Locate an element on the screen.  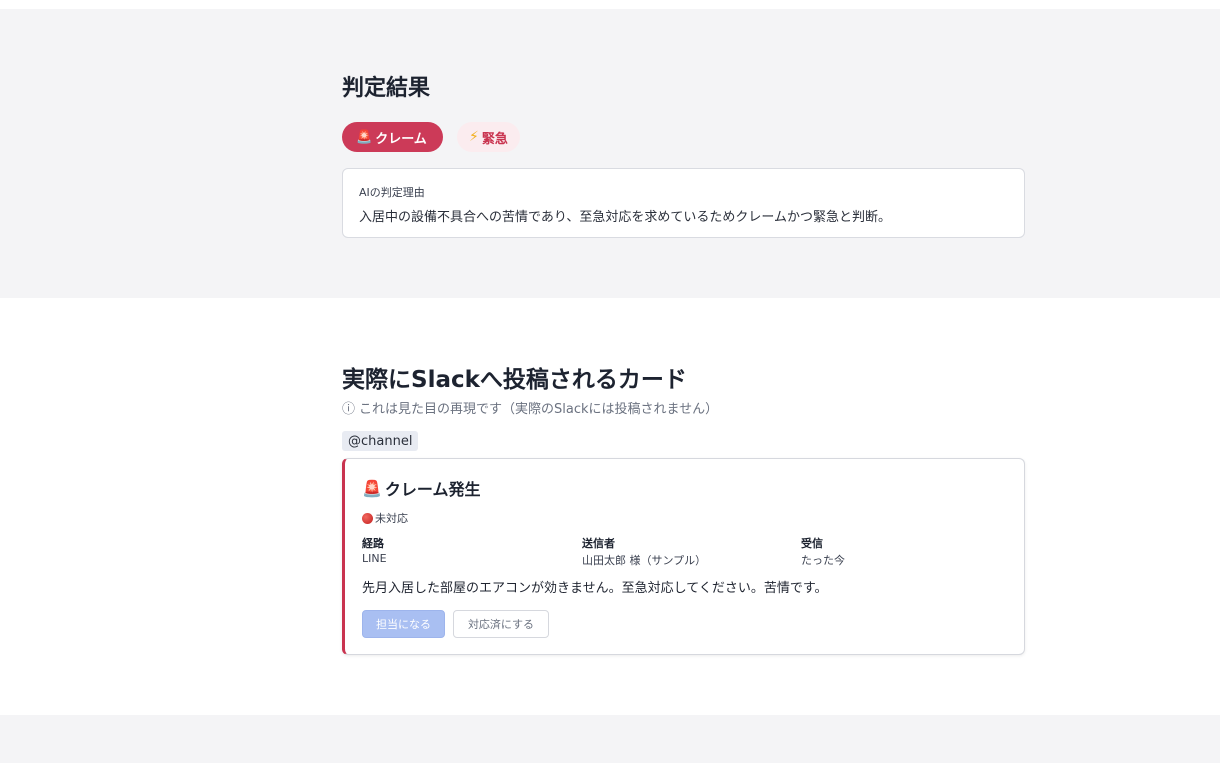
card-message: 先月入居した部屋のエアコンが効きません。至急対応してください。苦情です。 is located at coordinates (595, 588).